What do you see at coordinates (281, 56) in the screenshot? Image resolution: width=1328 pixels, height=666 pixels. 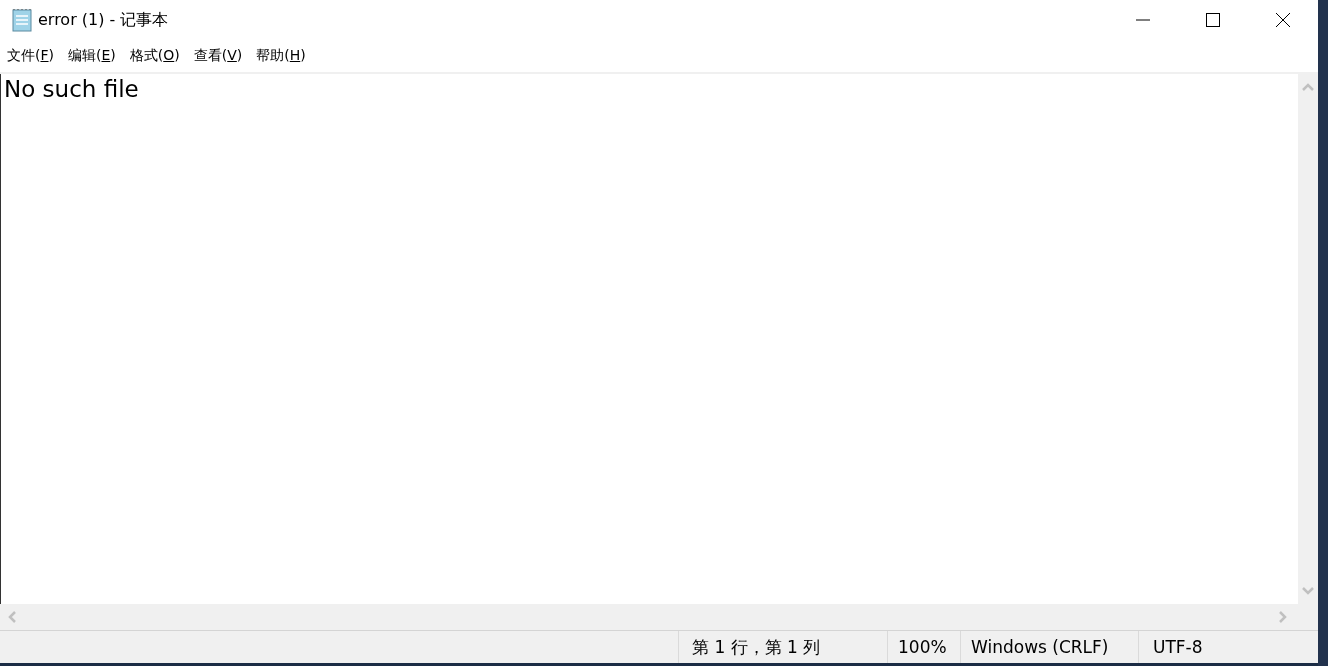 I see `menu-item: 帮助(H)` at bounding box center [281, 56].